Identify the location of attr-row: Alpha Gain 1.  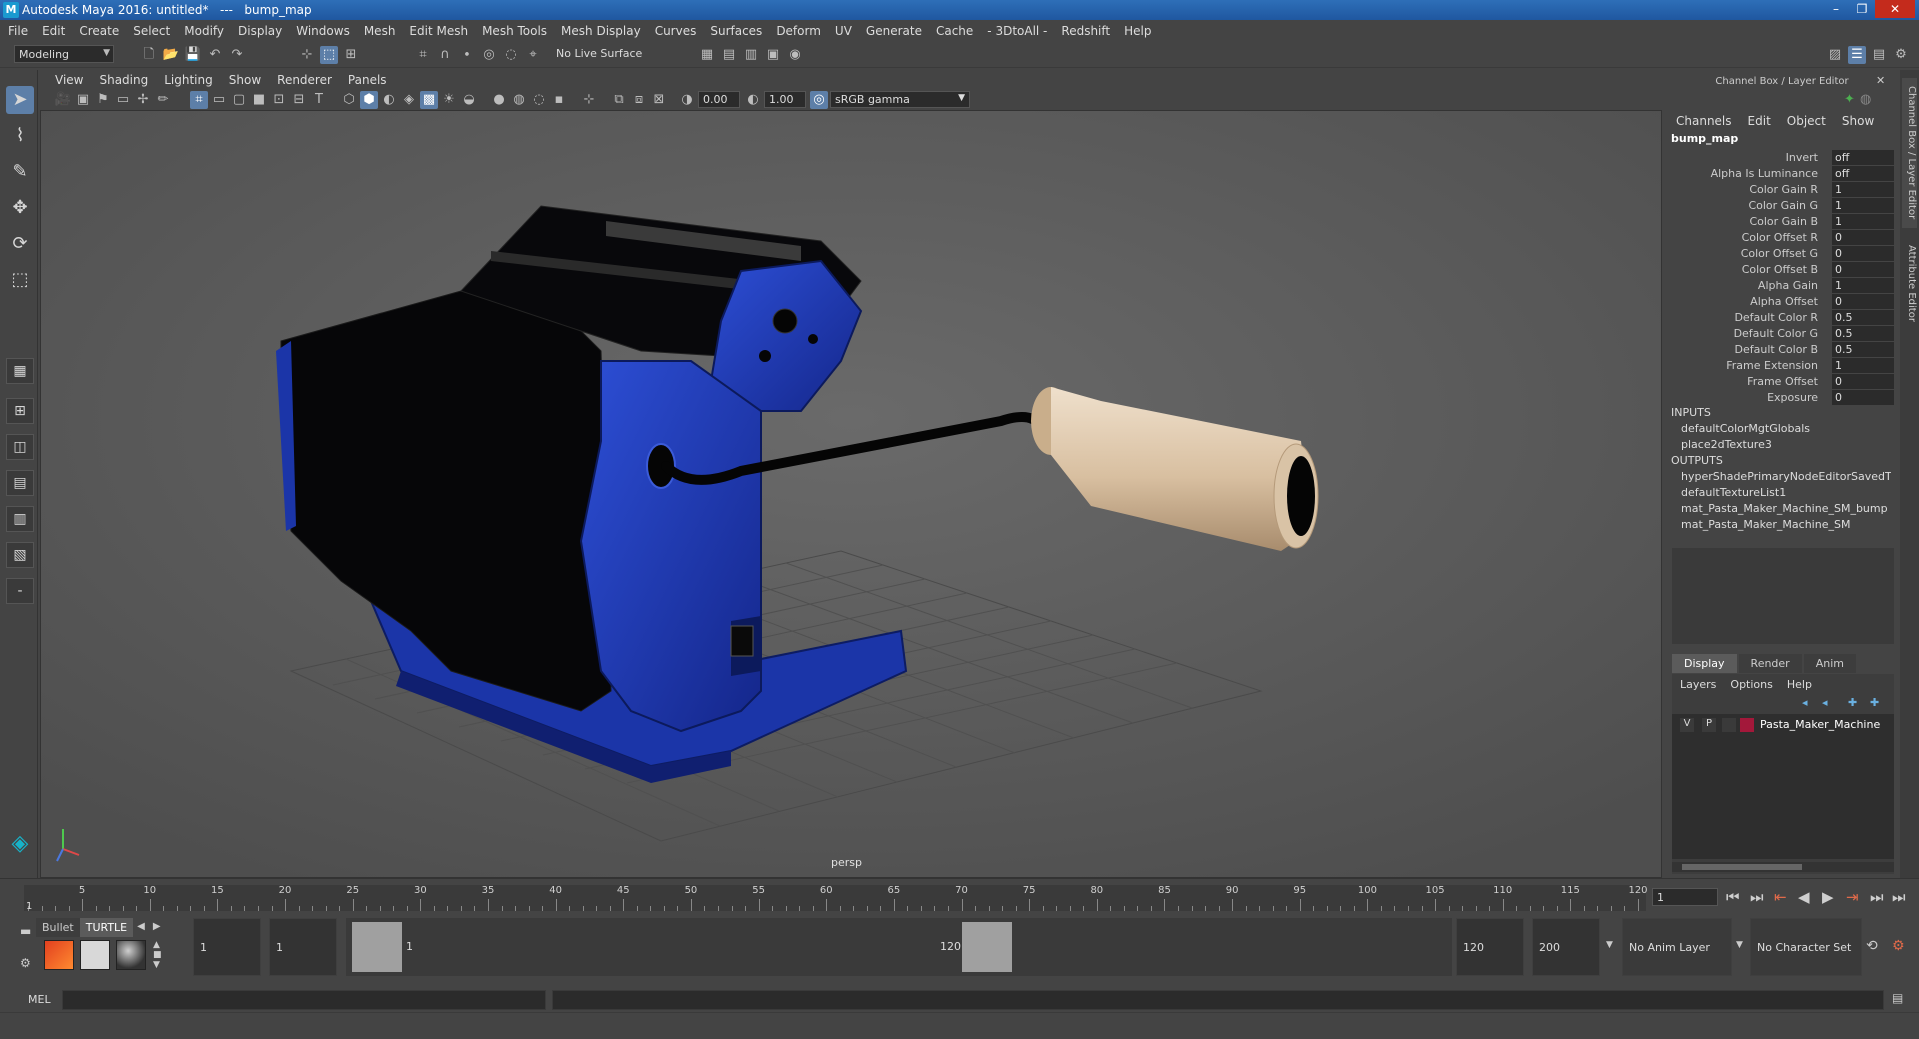
(1782, 286).